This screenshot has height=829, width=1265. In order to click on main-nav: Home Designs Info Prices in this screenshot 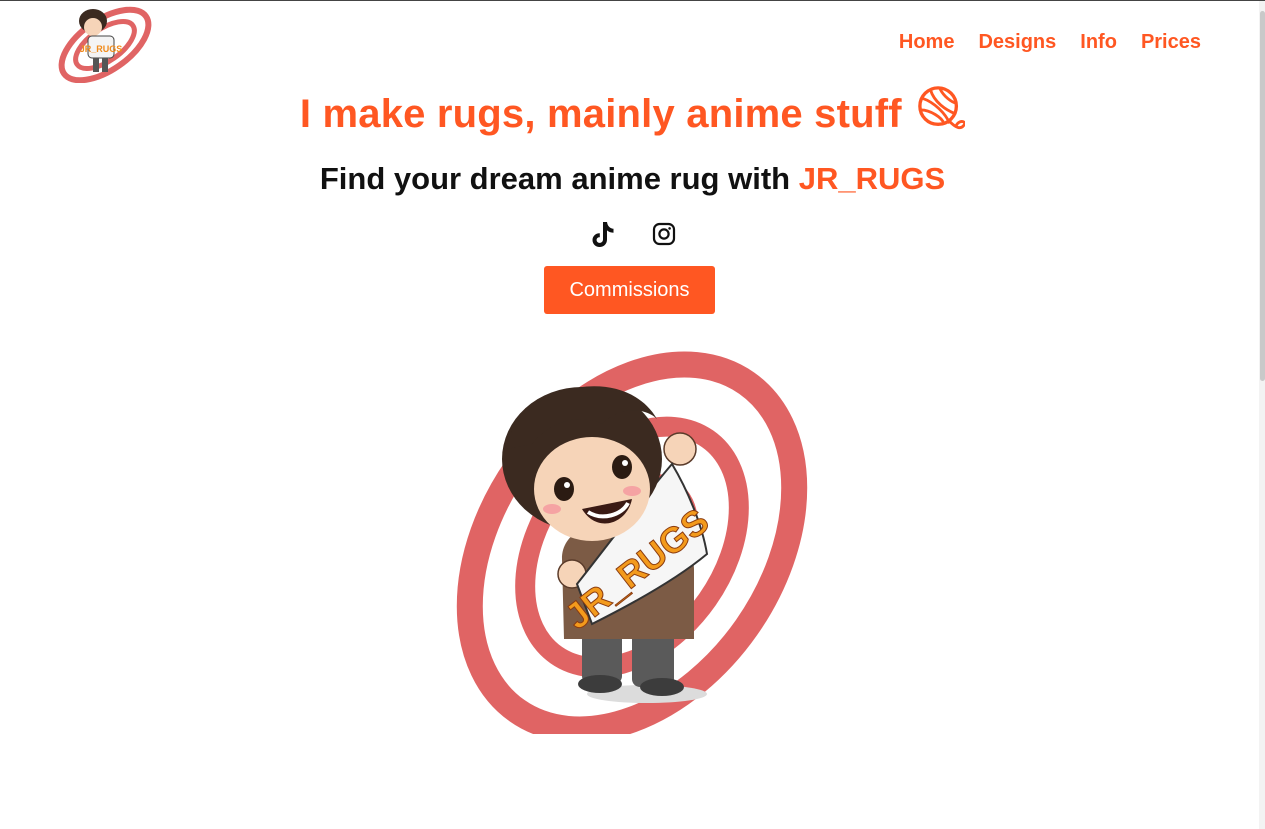, I will do `click(1050, 42)`.